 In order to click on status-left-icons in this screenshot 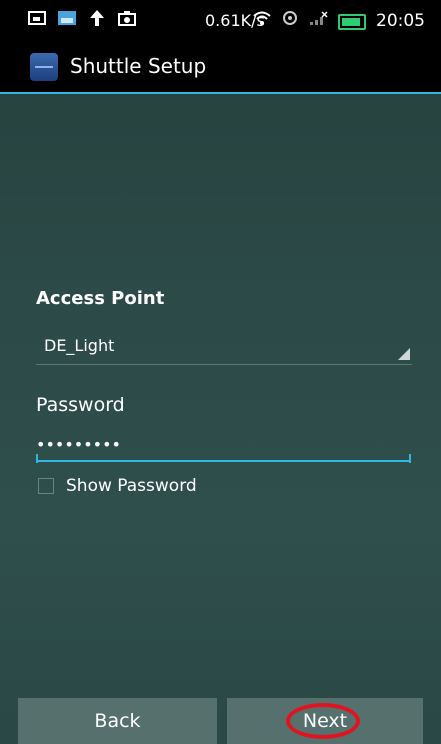, I will do `click(82, 18)`.